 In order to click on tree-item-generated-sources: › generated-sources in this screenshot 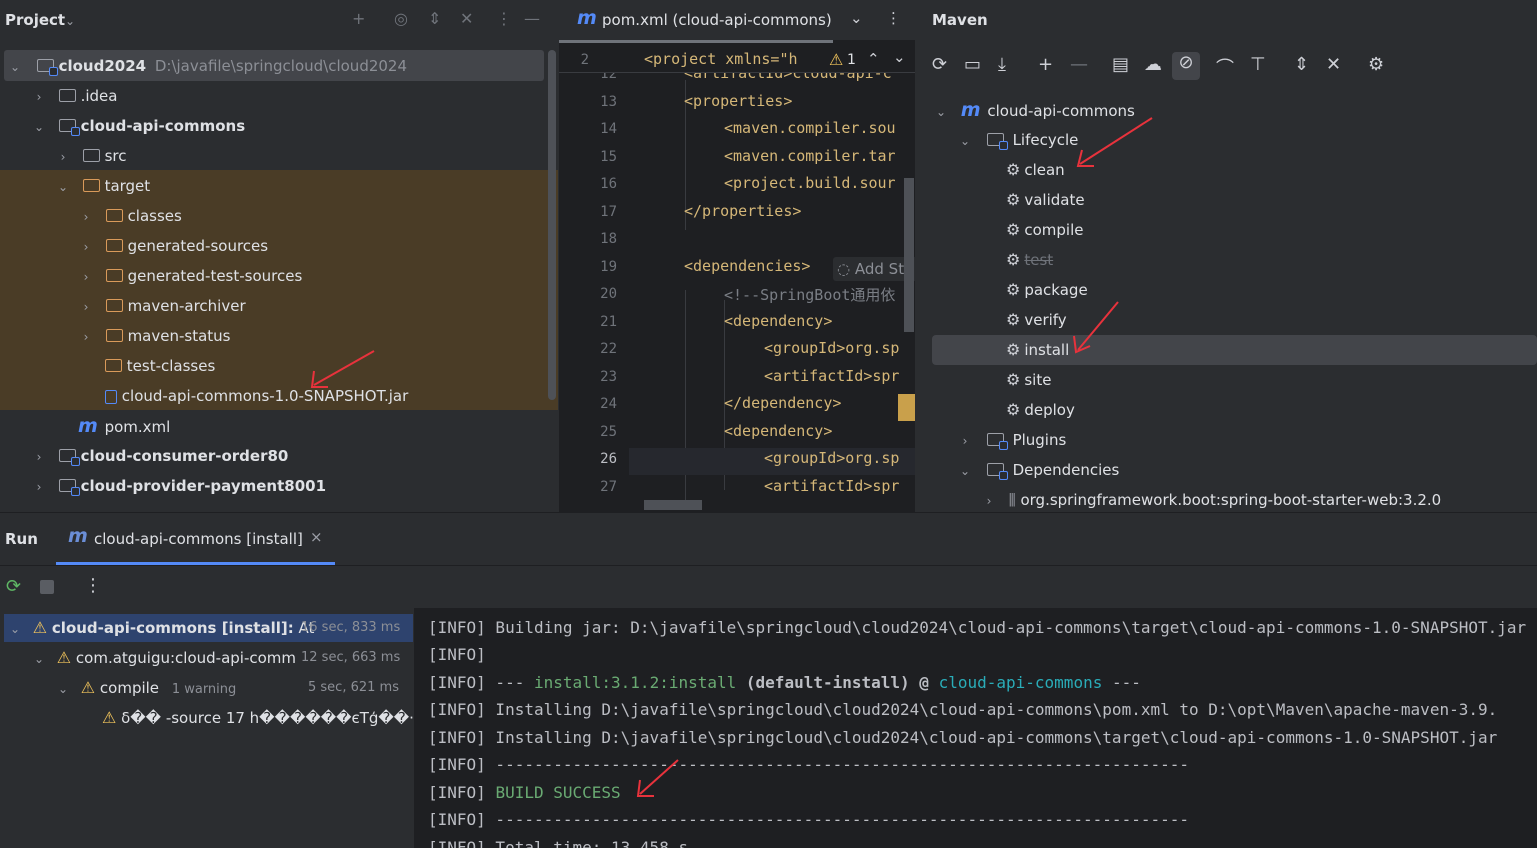, I will do `click(274, 246)`.